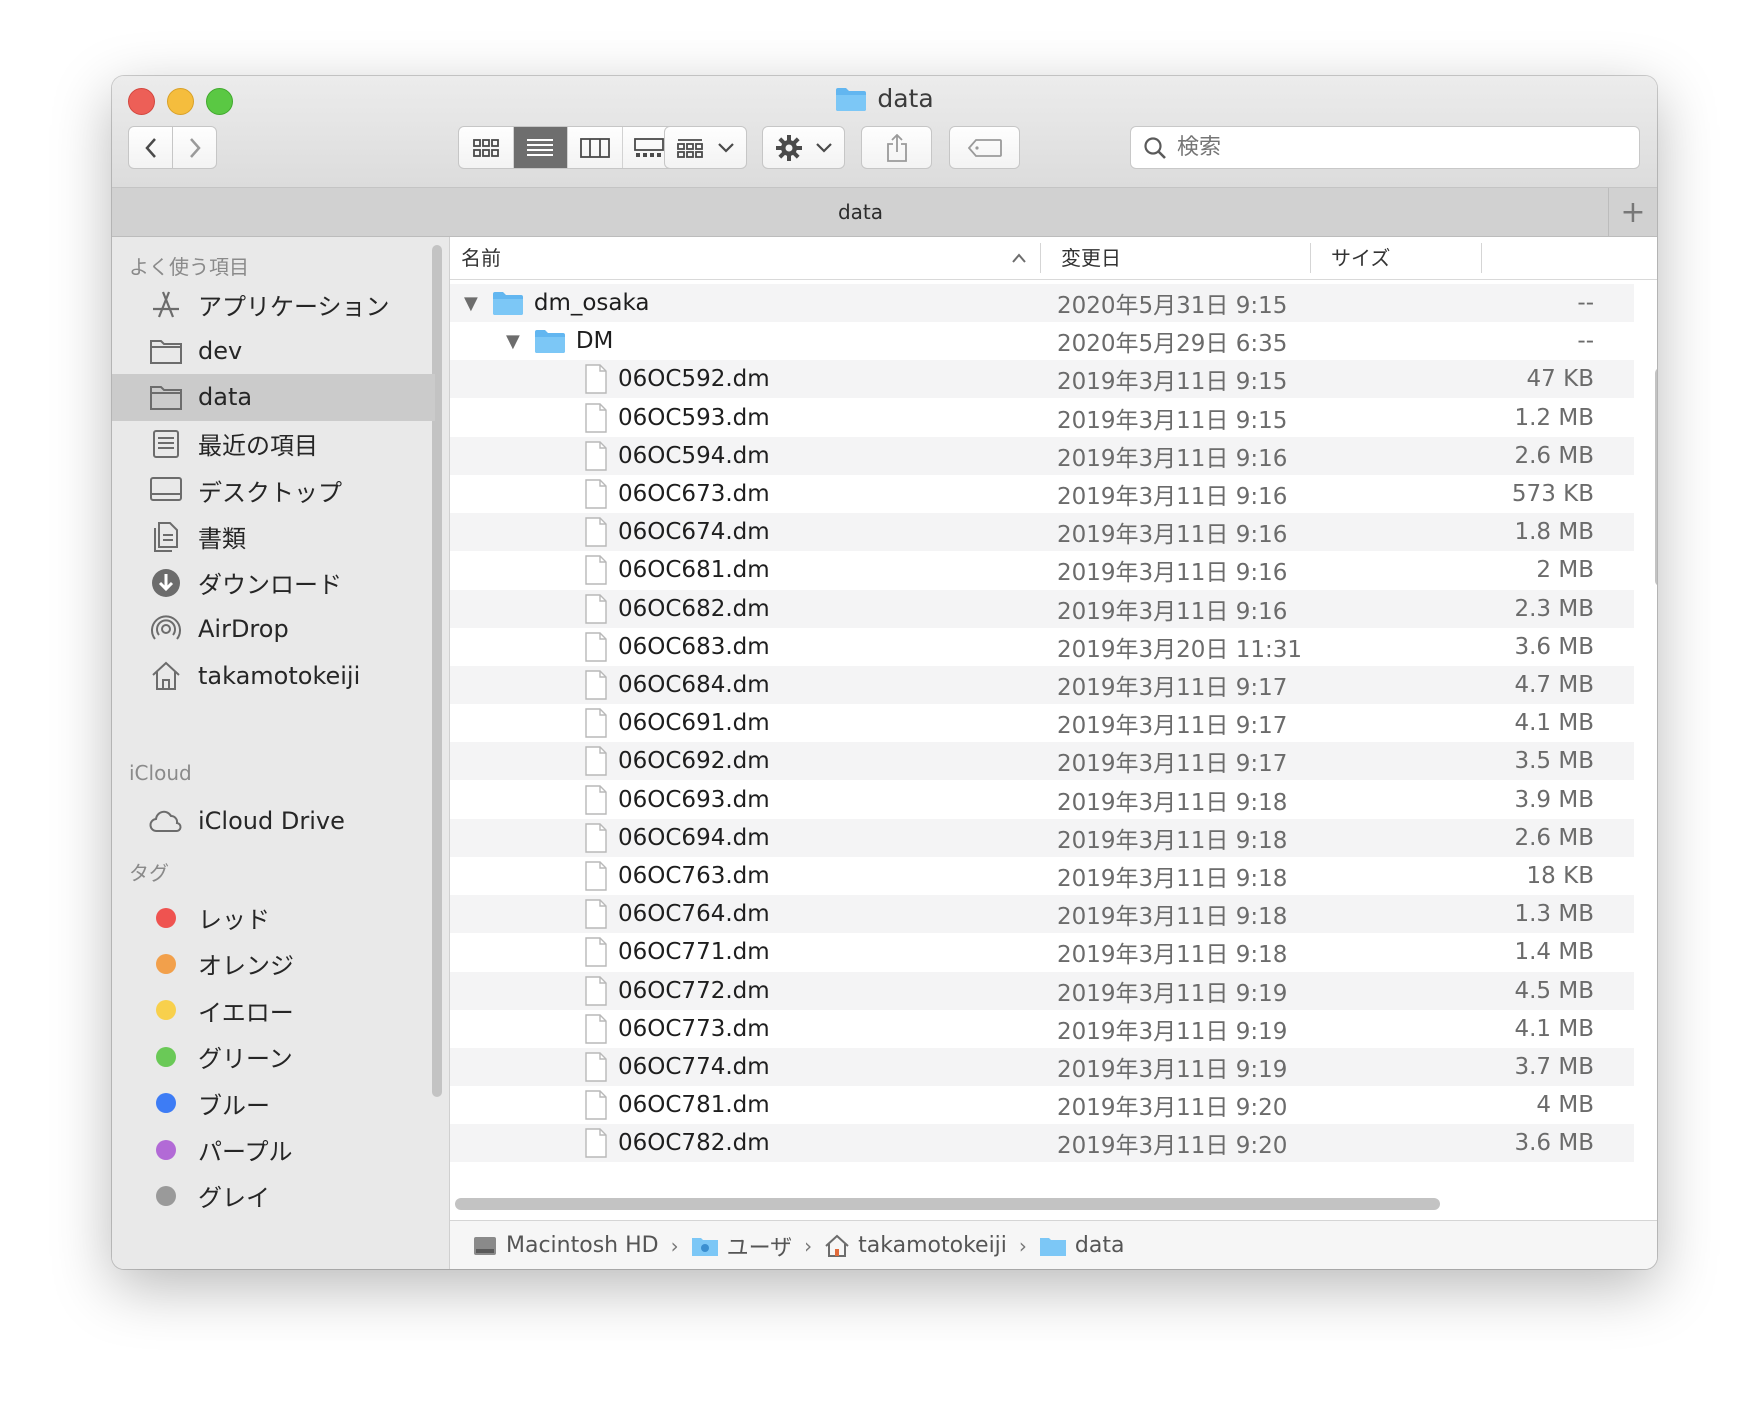 The image size is (1764, 1414). I want to click on table-row: 06OC694.dm 2019年3月11日 9:18 2.6 MB, so click(1042, 837).